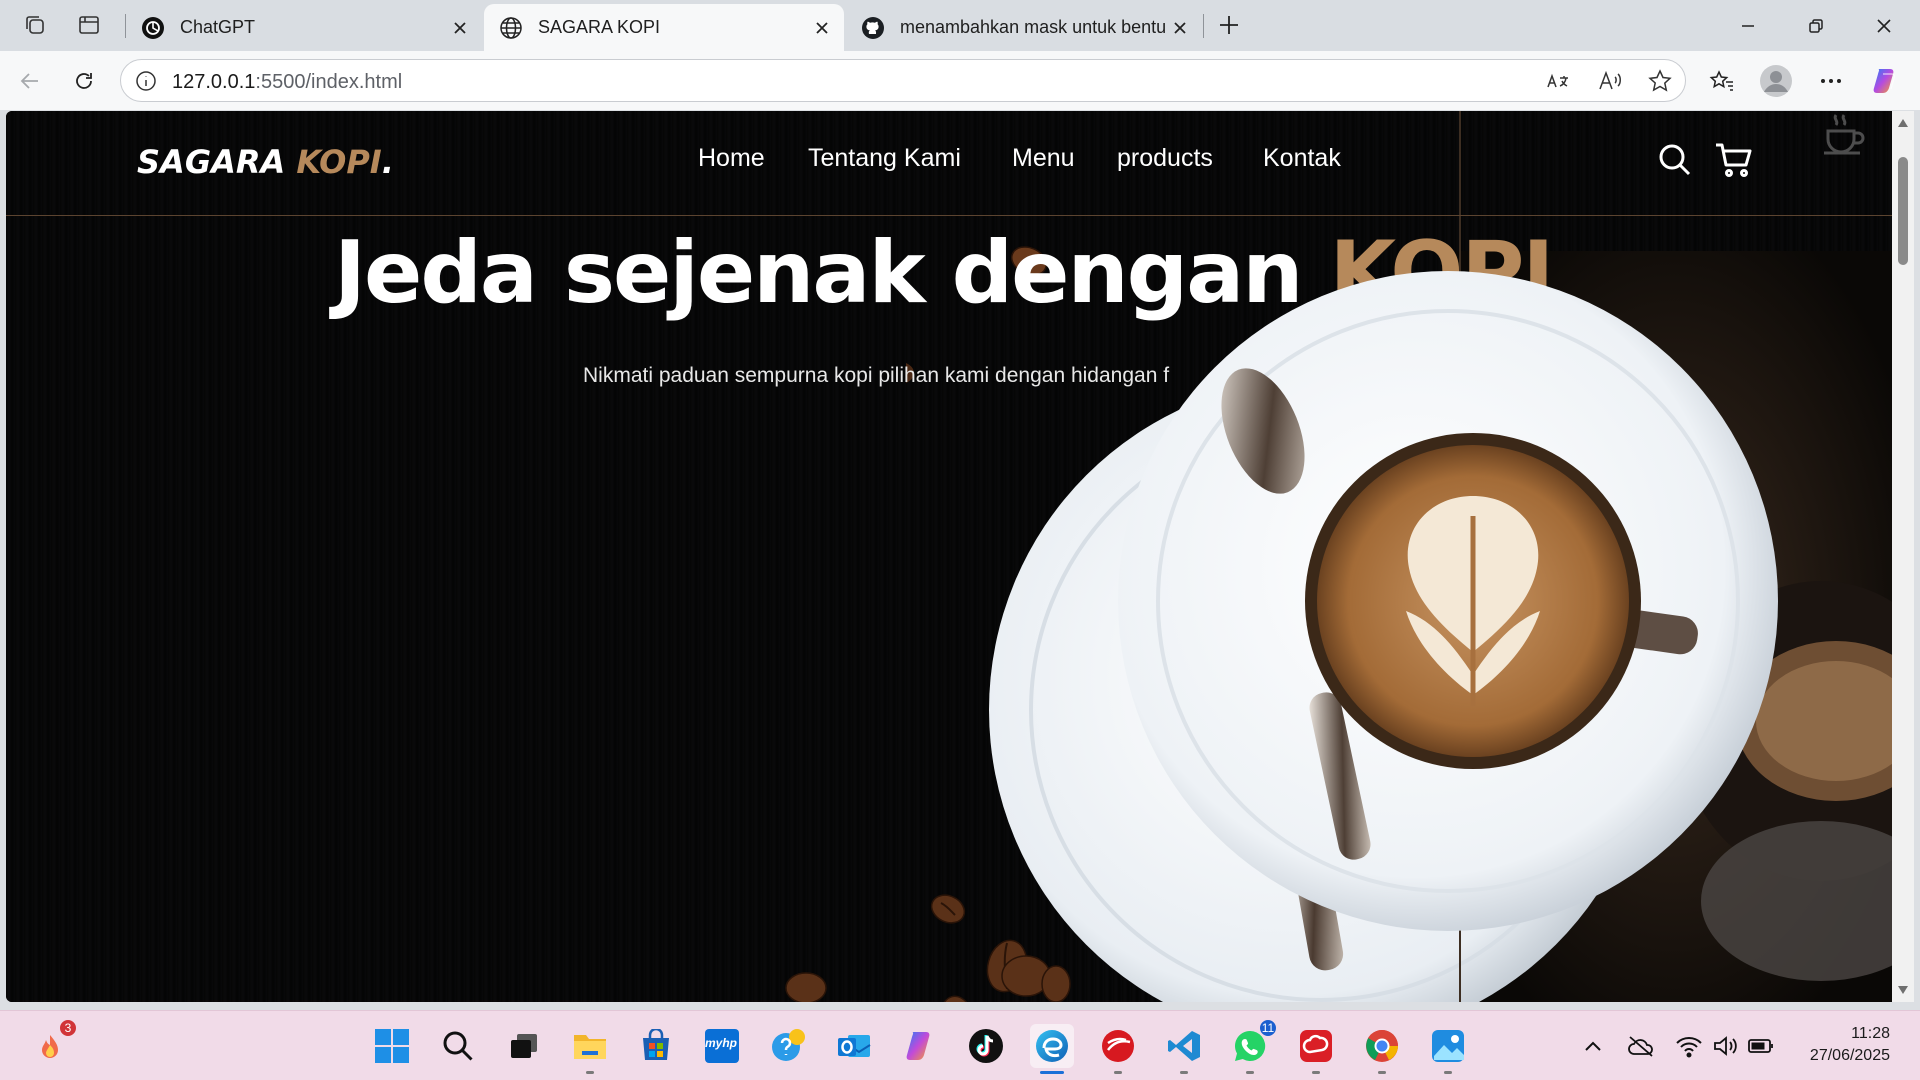 Image resolution: width=1920 pixels, height=1080 pixels. Describe the element at coordinates (68, 1028) in the screenshot. I see `weather-badge: 3` at that location.